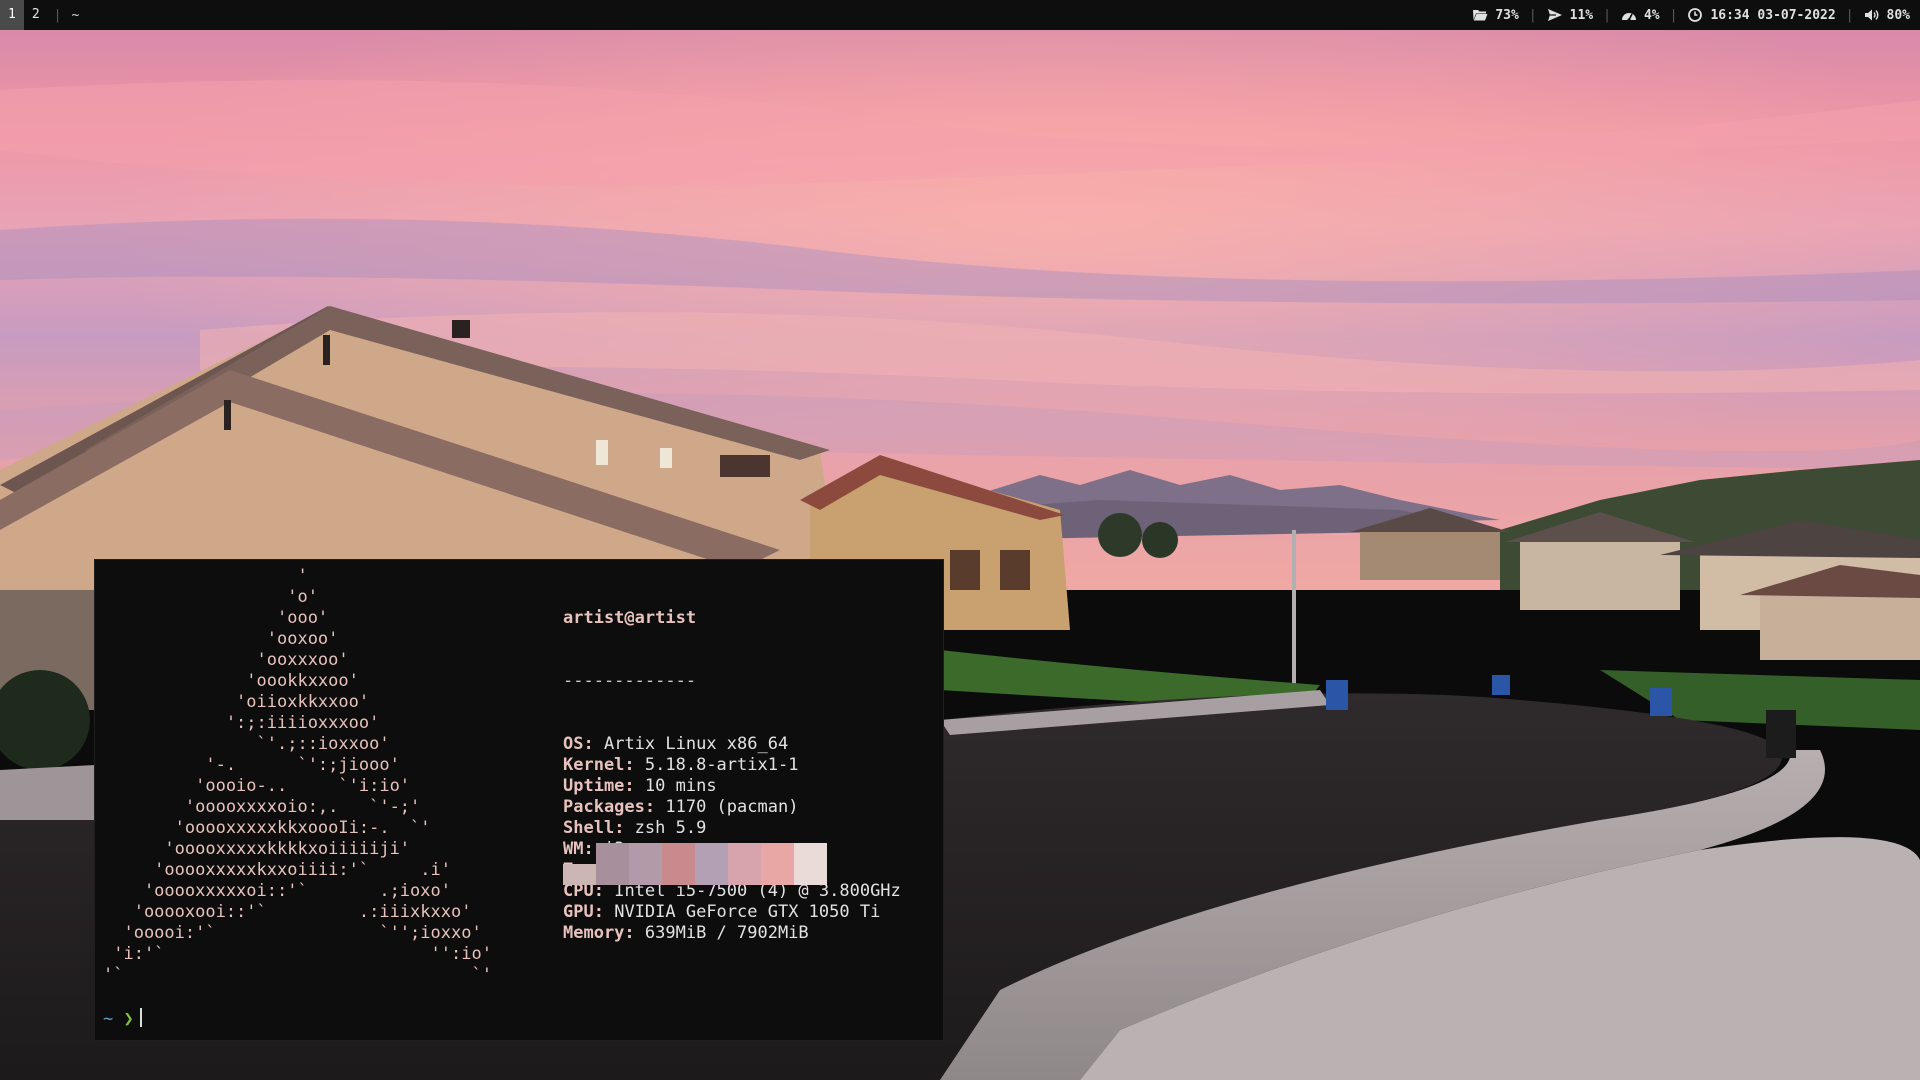  What do you see at coordinates (122, 1019) in the screenshot?
I see `shell-prompt: ~ ❯` at bounding box center [122, 1019].